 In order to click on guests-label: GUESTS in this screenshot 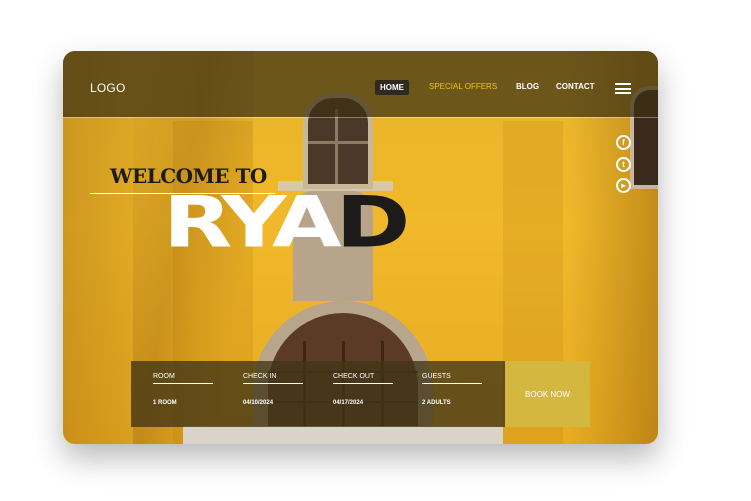, I will do `click(436, 376)`.